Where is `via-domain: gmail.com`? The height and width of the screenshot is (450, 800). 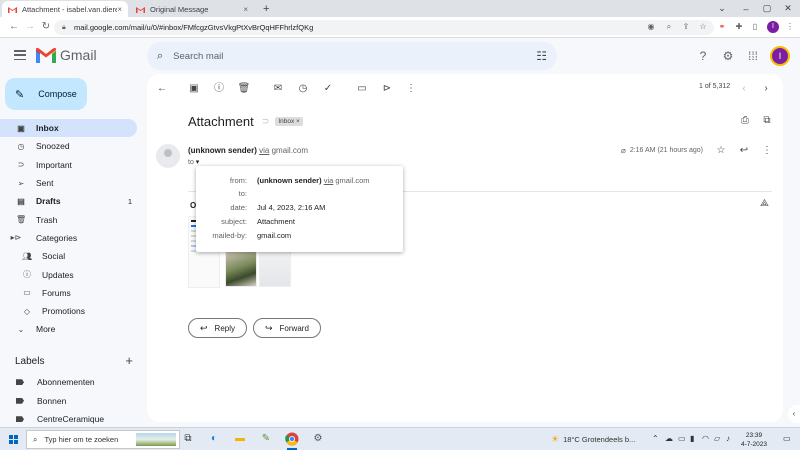 via-domain: gmail.com is located at coordinates (290, 150).